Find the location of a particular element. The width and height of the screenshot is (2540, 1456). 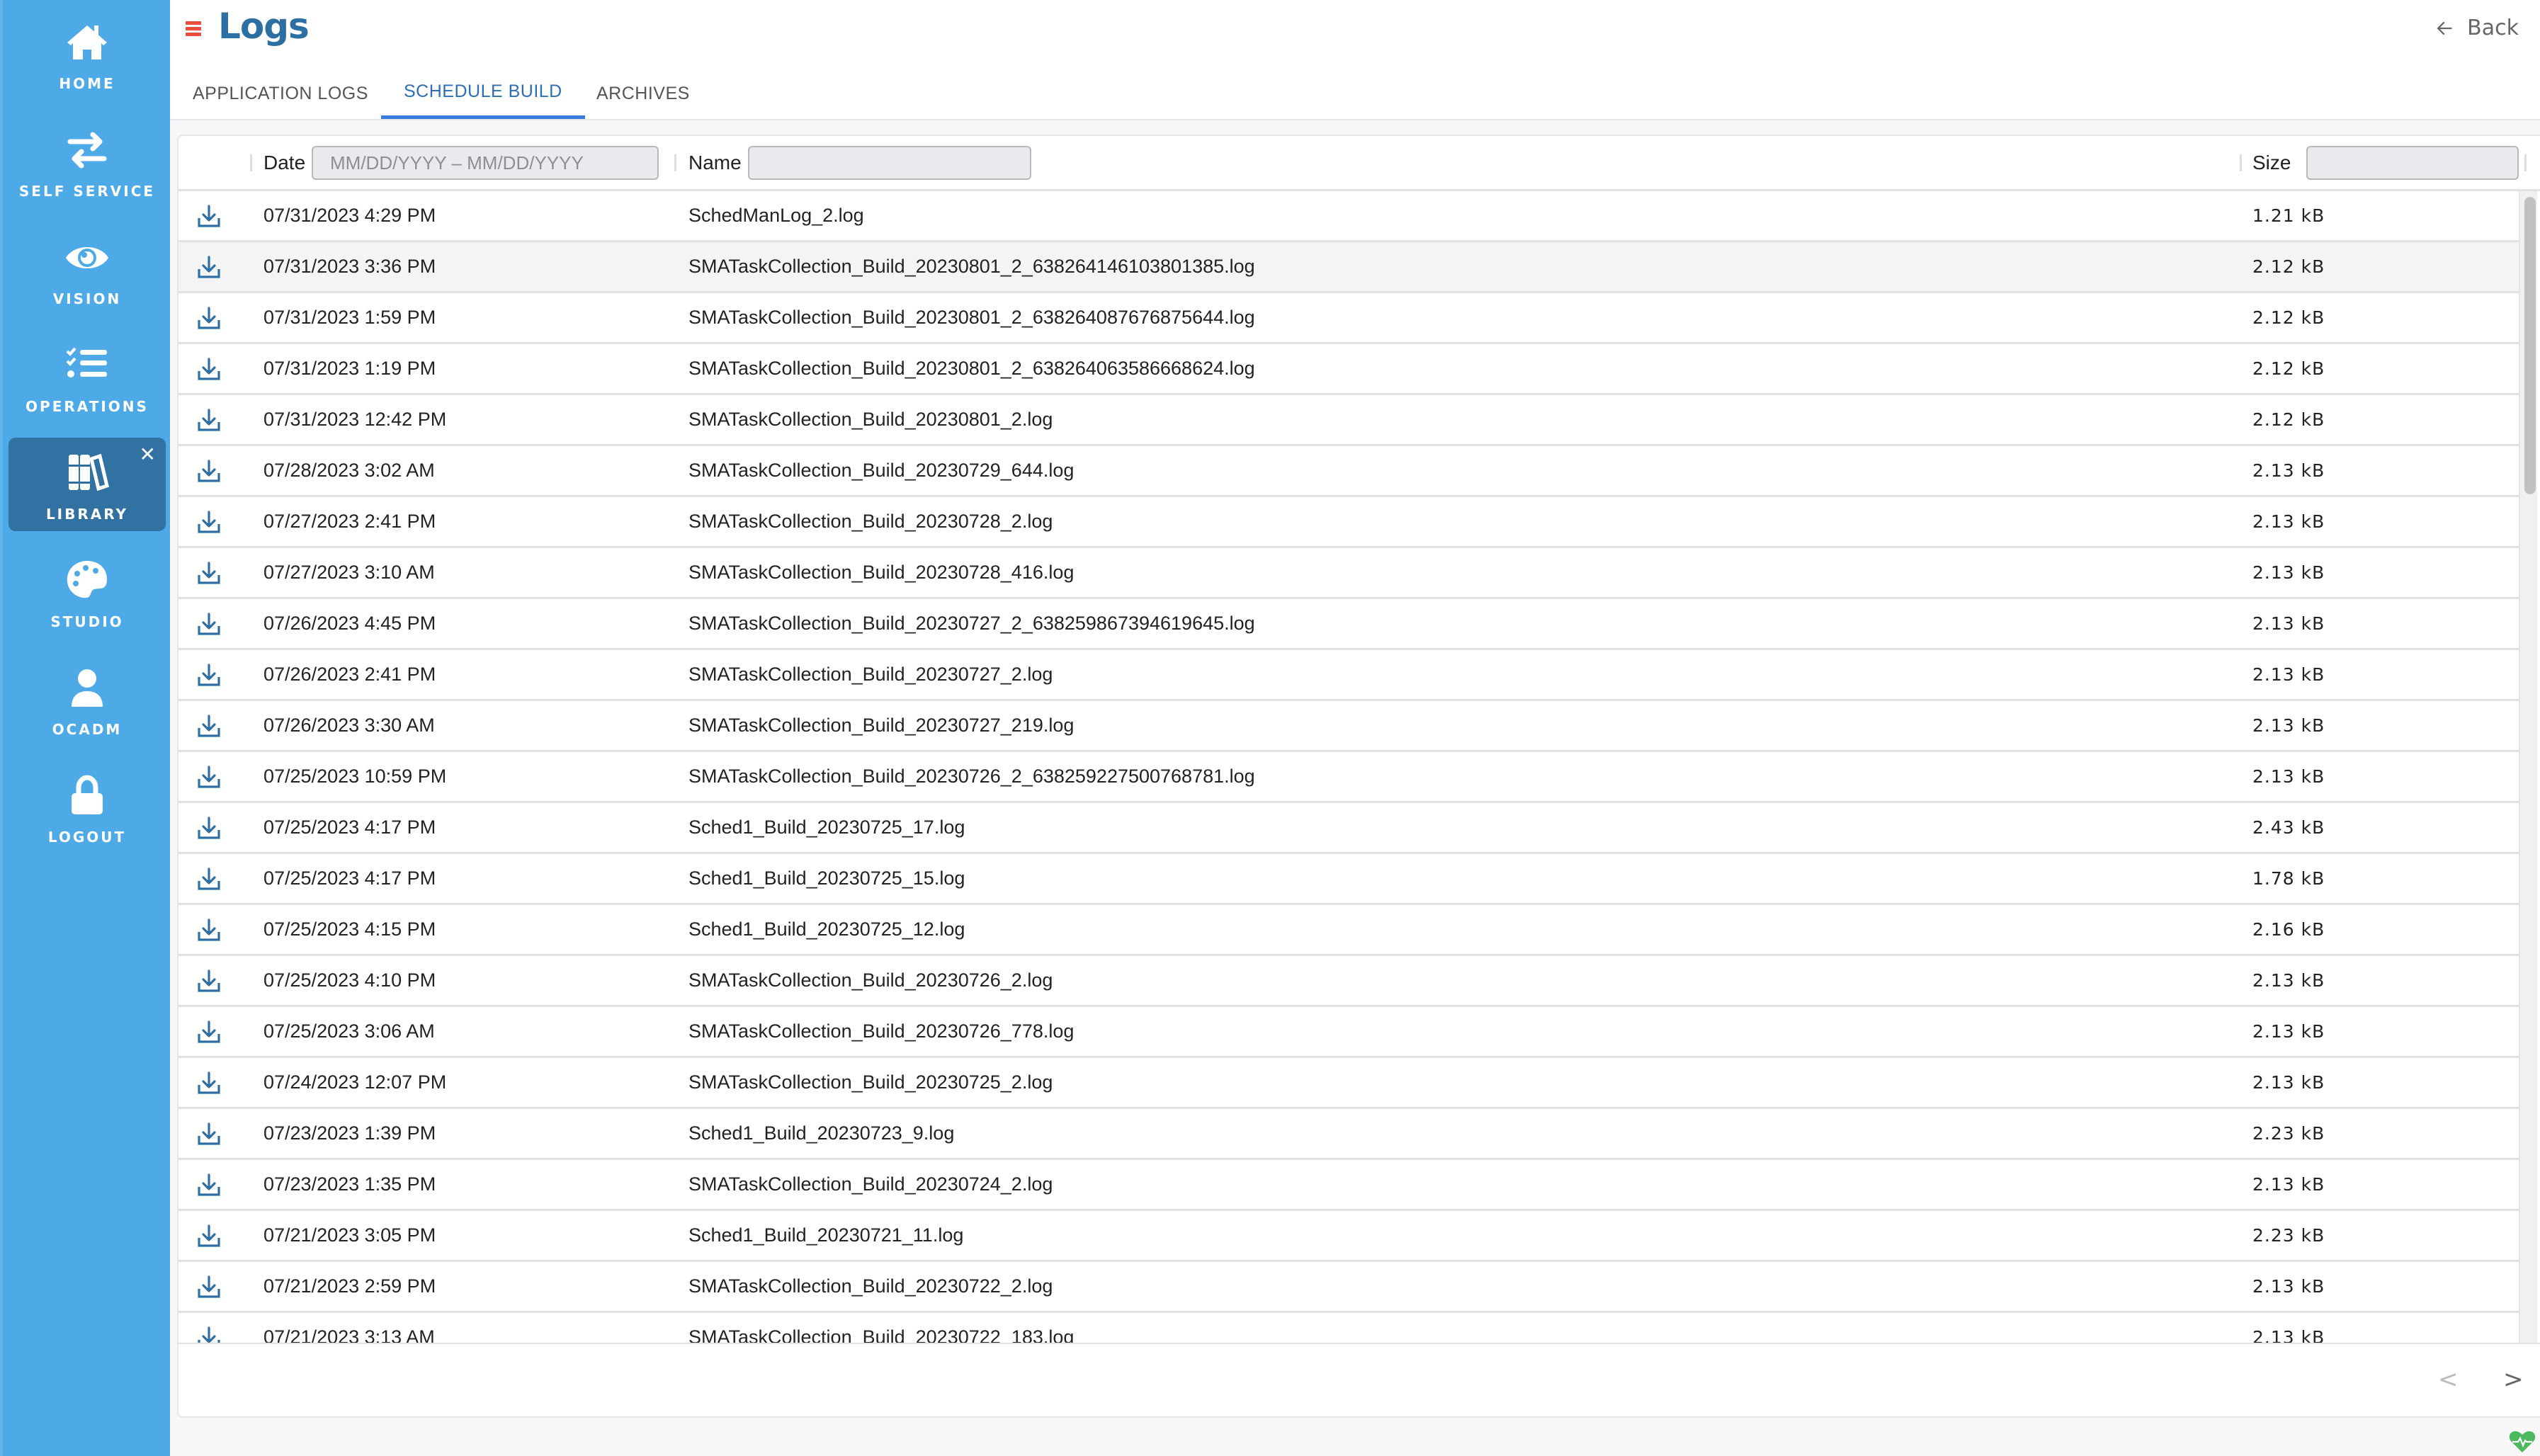

column-header-size: Size is located at coordinates (2271, 163).